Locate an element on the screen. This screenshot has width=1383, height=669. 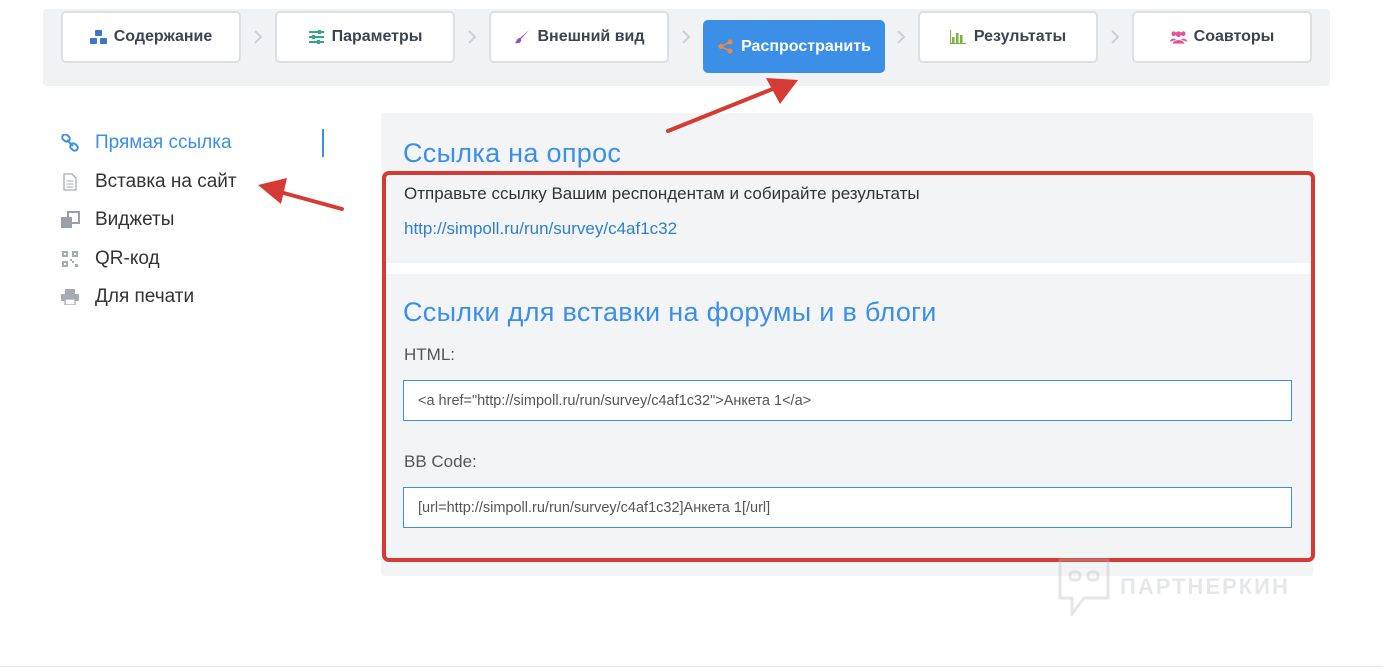
step-label: Внешний вид is located at coordinates (591, 36).